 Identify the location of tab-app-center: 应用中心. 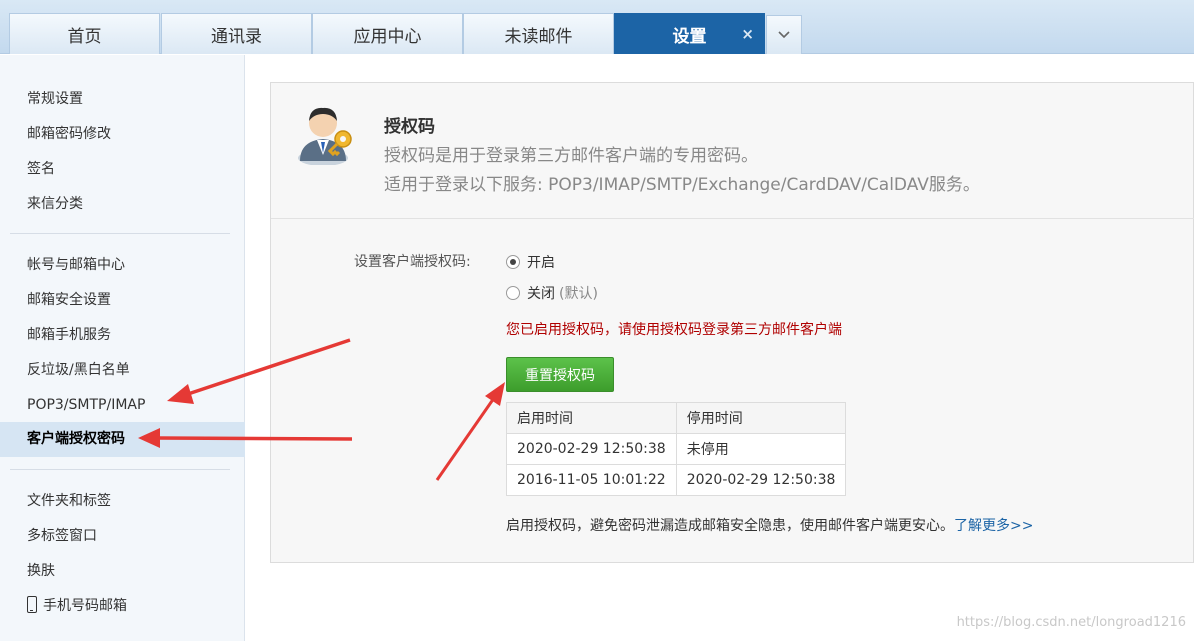
(387, 33).